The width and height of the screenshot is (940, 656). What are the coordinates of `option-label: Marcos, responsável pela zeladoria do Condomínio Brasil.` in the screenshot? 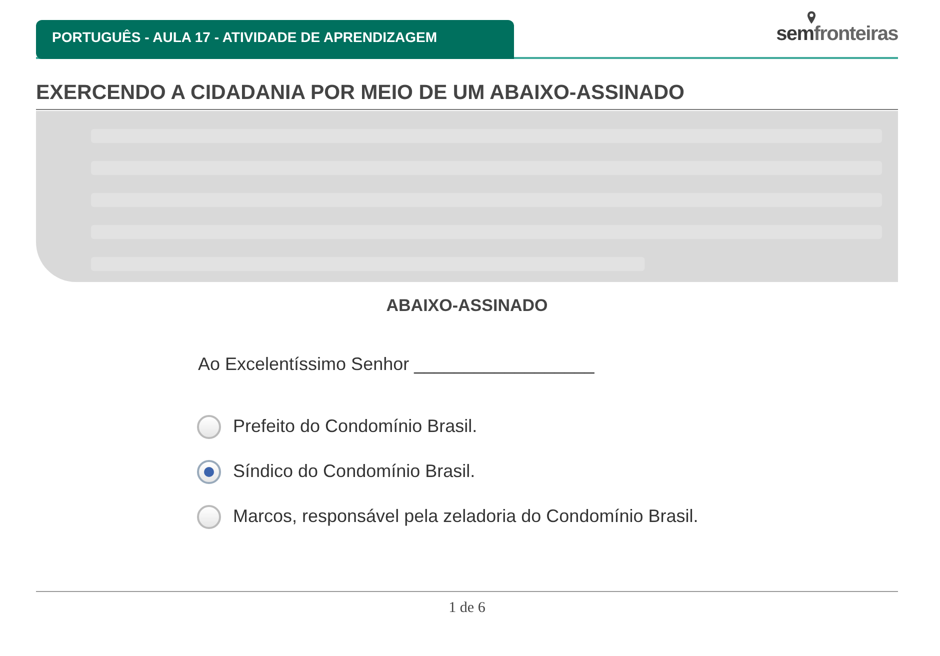 It's located at (465, 516).